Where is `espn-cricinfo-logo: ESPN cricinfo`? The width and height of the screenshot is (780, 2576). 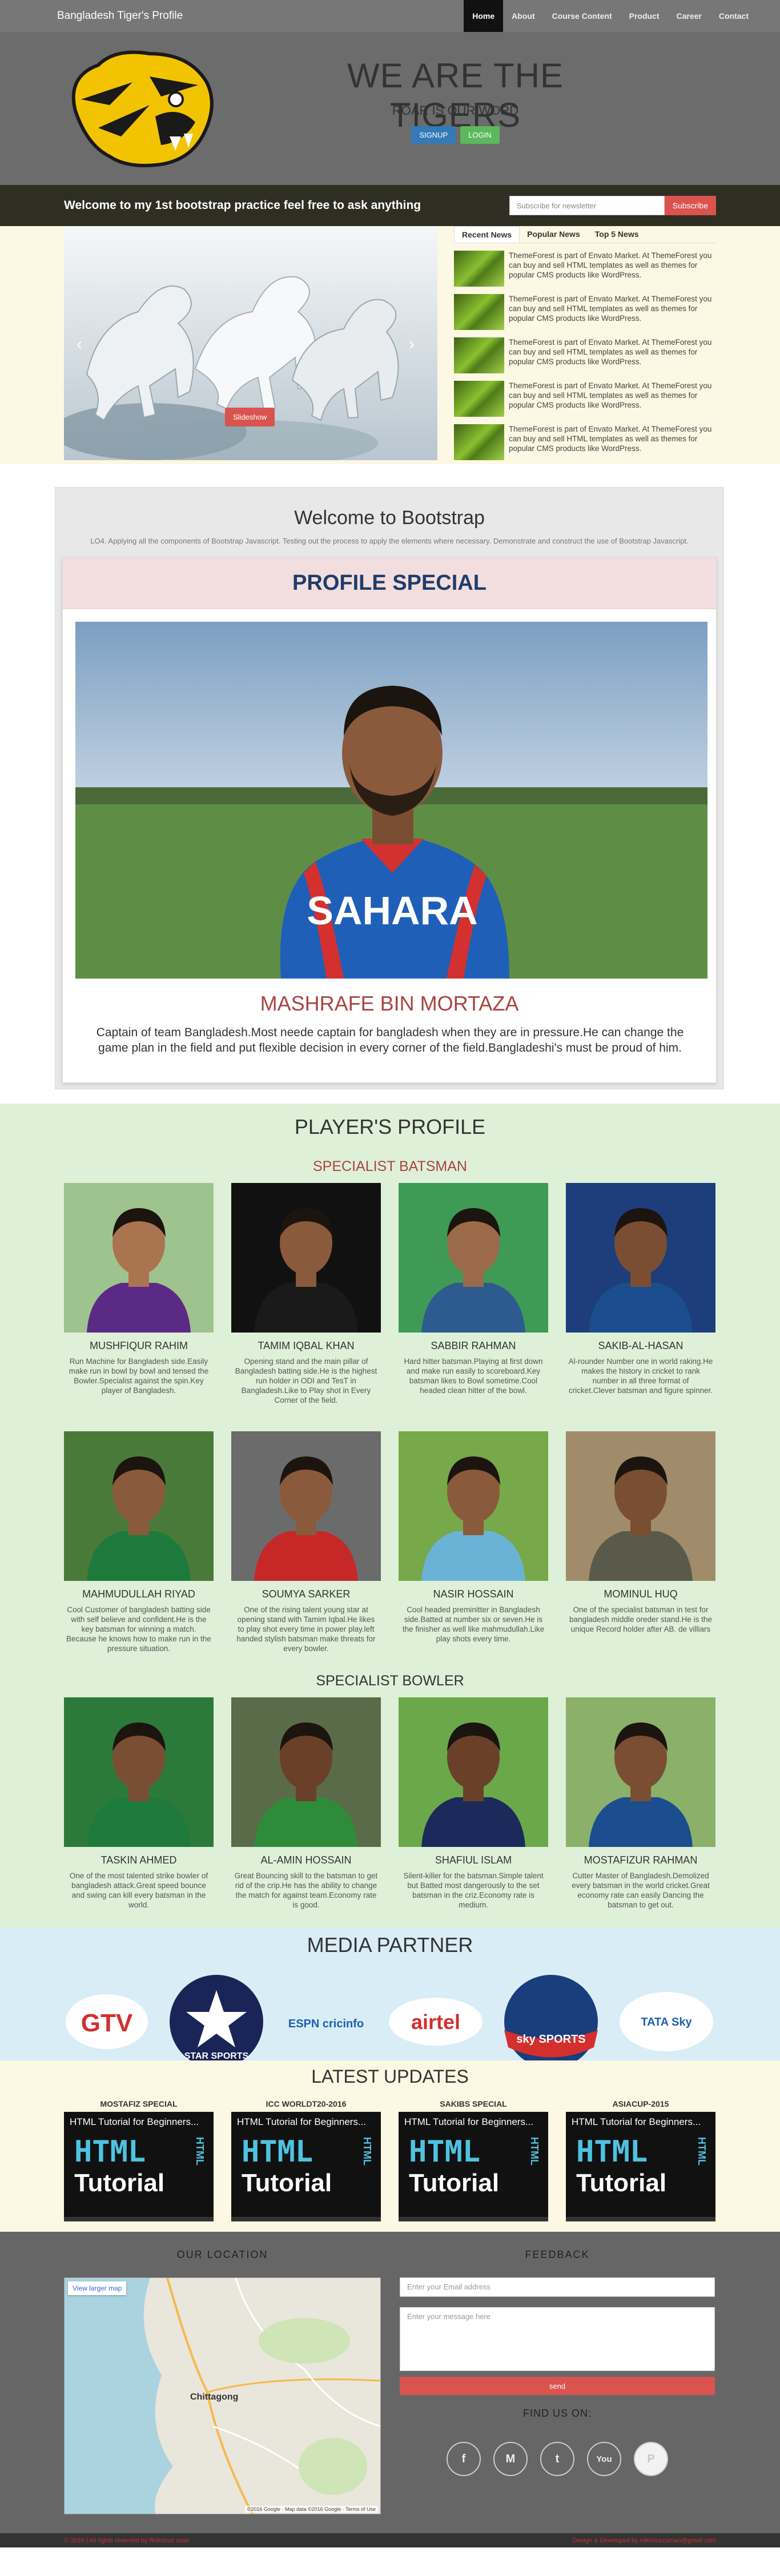
espn-cricinfo-logo: ESPN cricinfo is located at coordinates (326, 2021).